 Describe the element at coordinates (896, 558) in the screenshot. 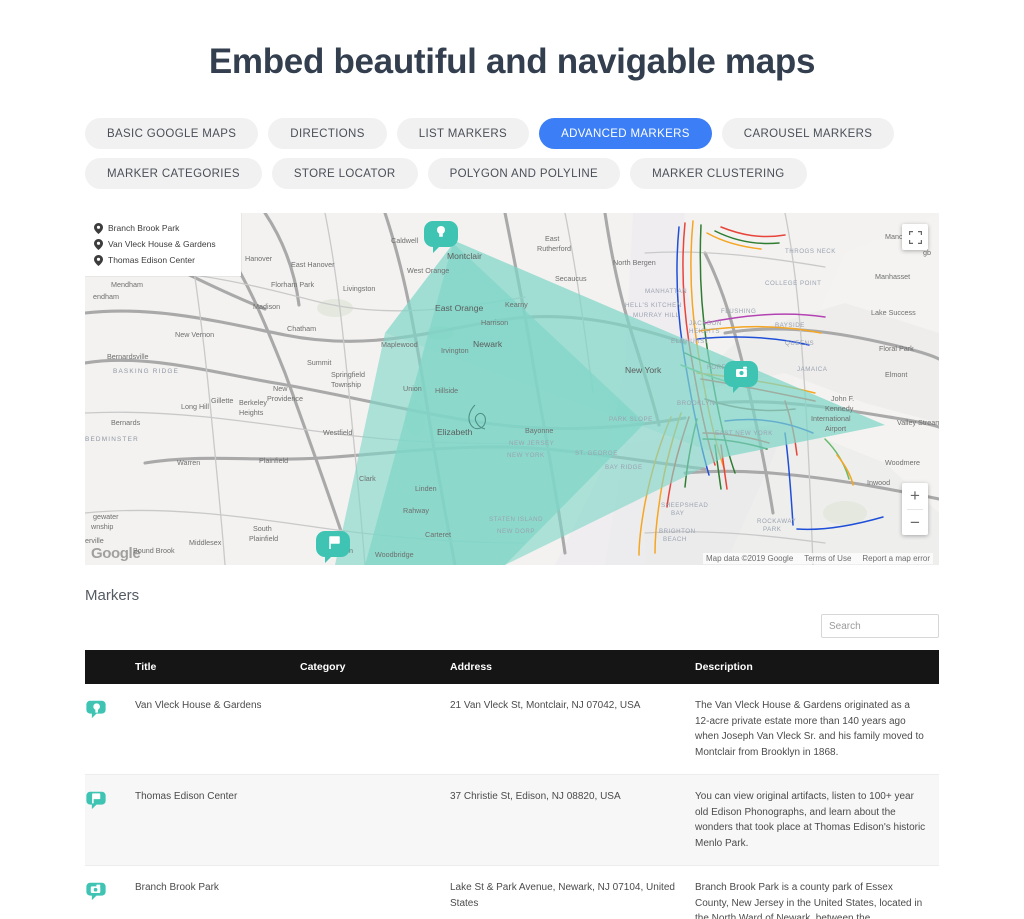

I see `report-map-error-link: Report a map error` at that location.